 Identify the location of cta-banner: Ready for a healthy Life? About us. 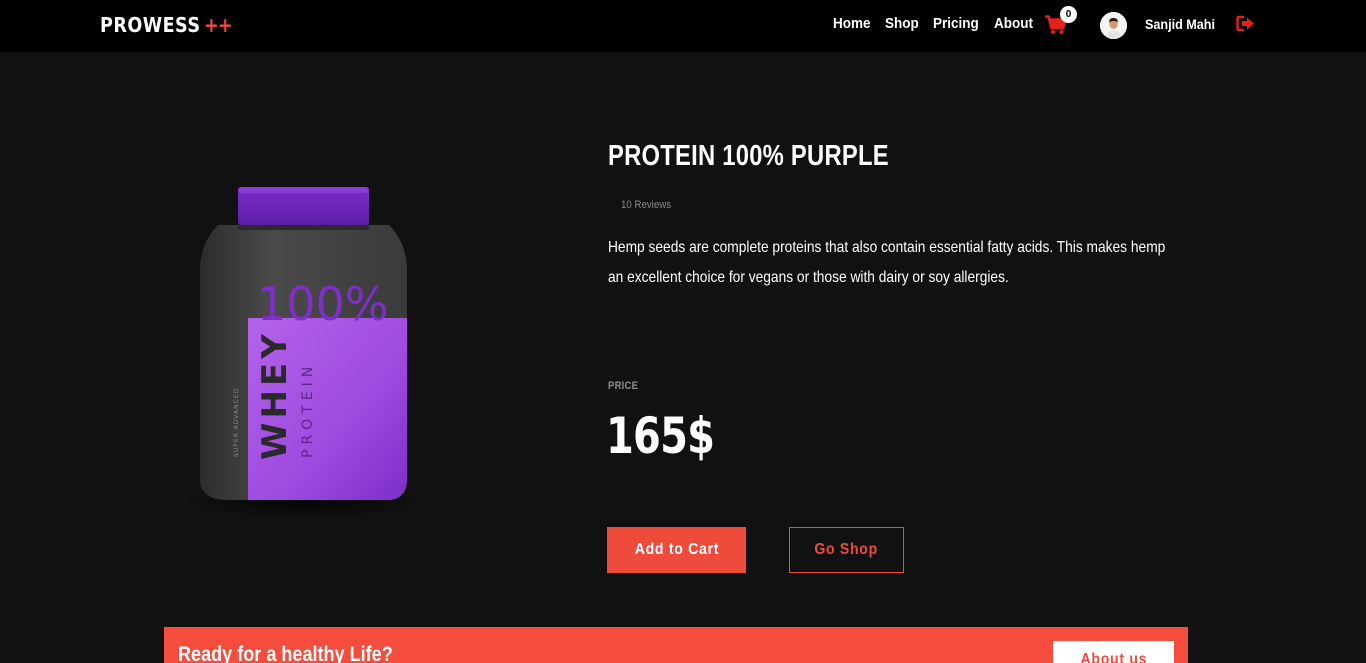
(676, 645).